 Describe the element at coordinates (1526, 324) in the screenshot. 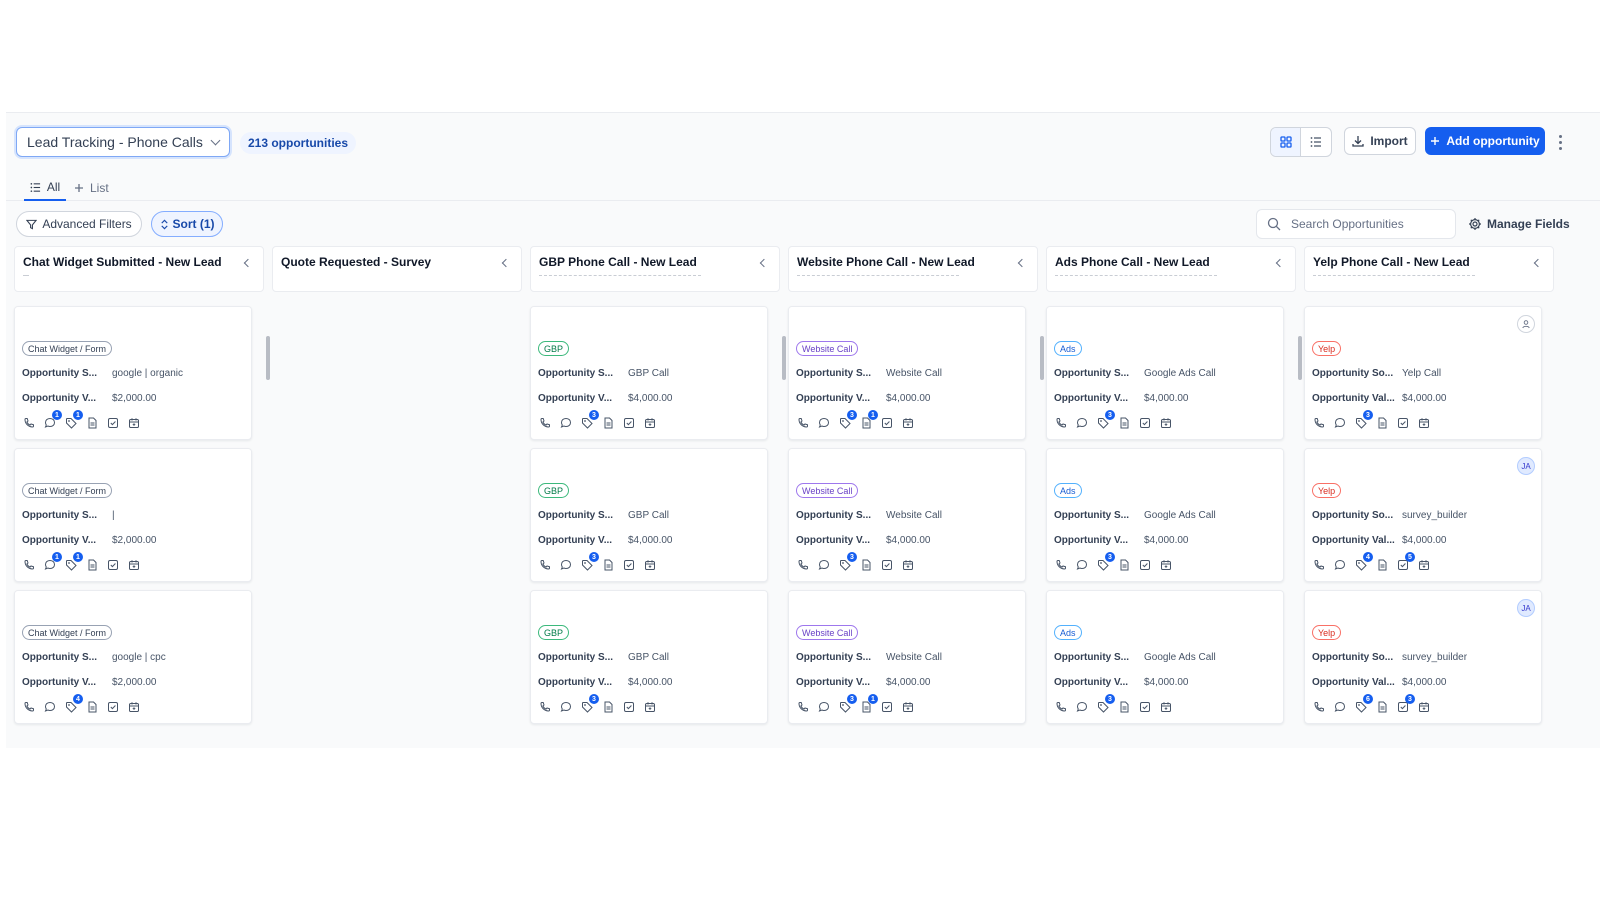

I see `assign-user-icon` at that location.